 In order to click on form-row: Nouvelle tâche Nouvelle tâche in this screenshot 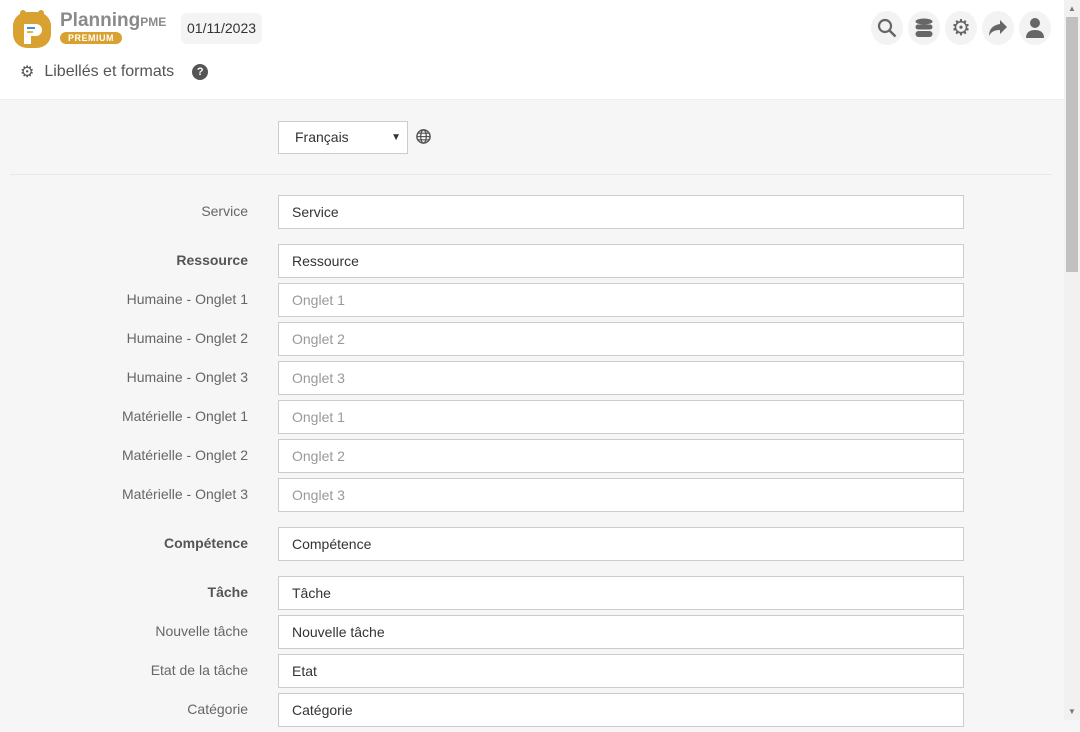, I will do `click(532, 632)`.